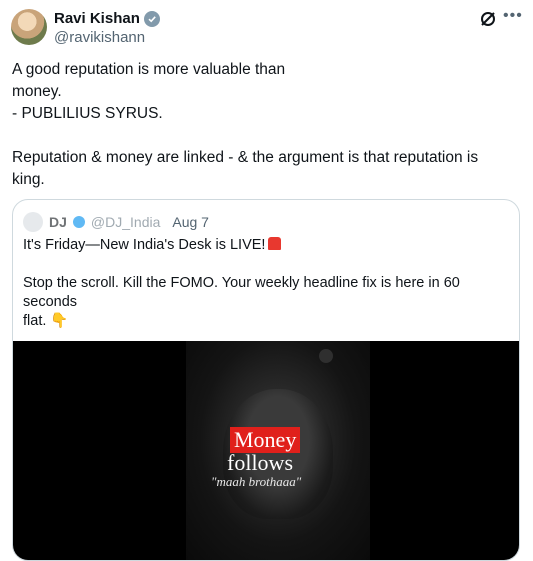  What do you see at coordinates (125, 222) in the screenshot?
I see `quoted-handle: @DJ_India` at bounding box center [125, 222].